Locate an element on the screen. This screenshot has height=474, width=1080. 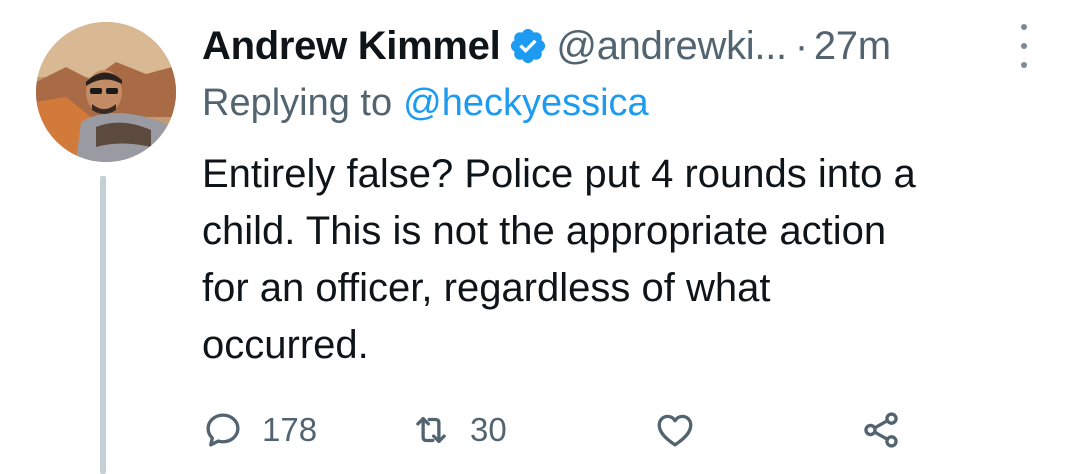
retweet-icon is located at coordinates (431, 430).